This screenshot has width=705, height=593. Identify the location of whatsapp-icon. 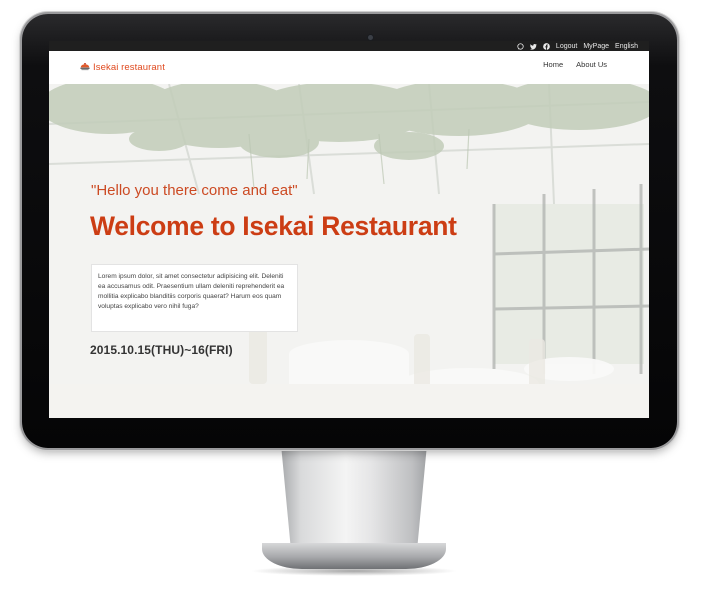
(520, 46).